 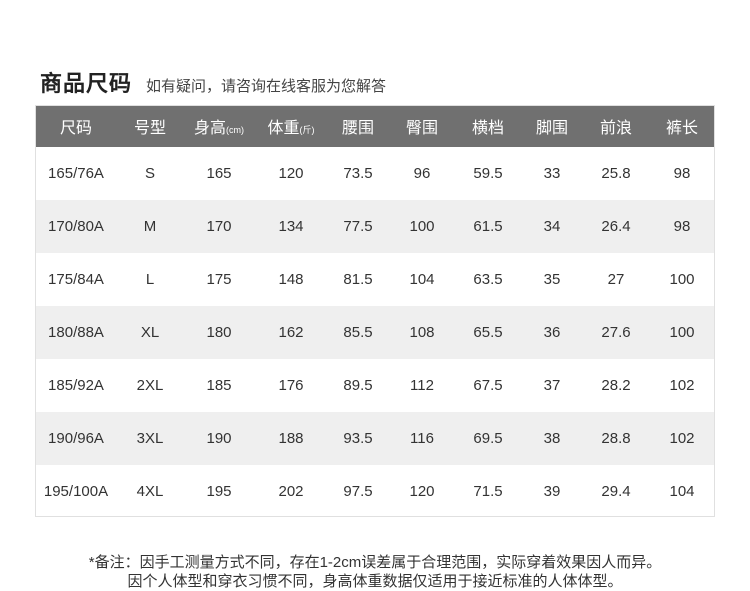 I want to click on table-cell: 180, so click(x=219, y=332).